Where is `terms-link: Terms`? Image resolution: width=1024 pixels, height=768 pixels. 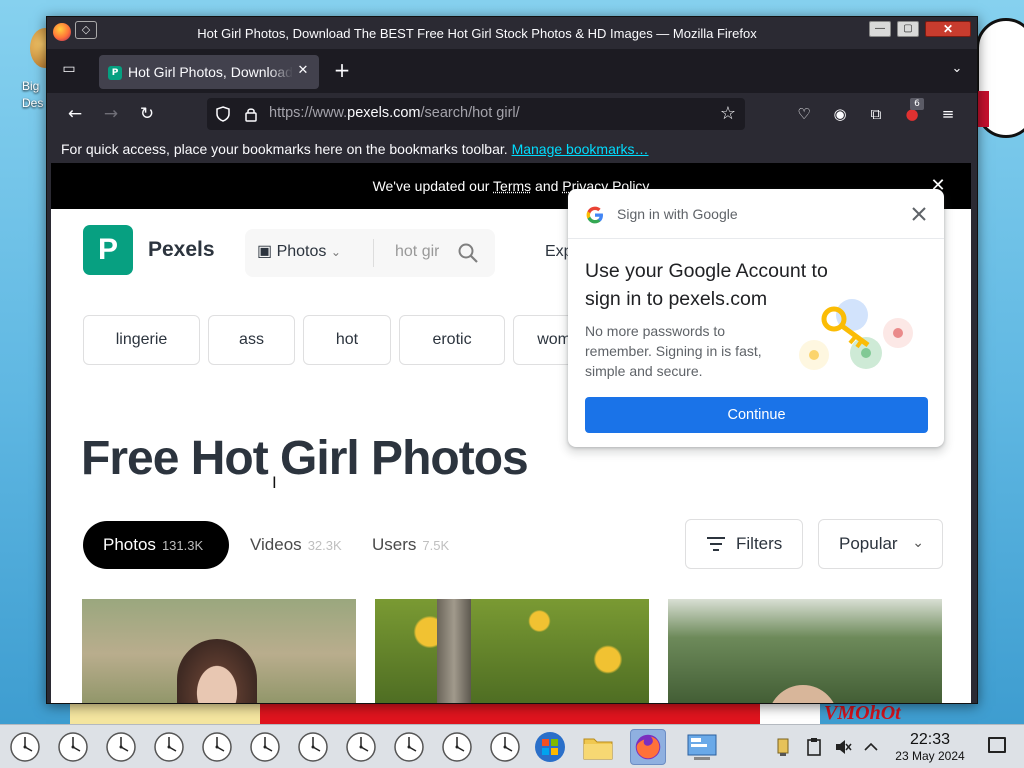 terms-link: Terms is located at coordinates (512, 186).